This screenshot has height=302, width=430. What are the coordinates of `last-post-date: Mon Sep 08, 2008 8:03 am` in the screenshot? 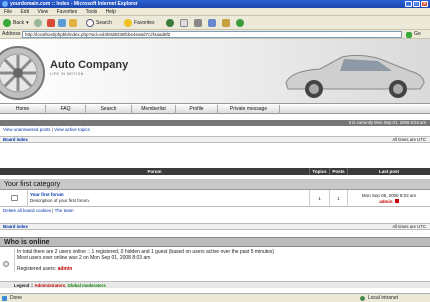 It's located at (389, 195).